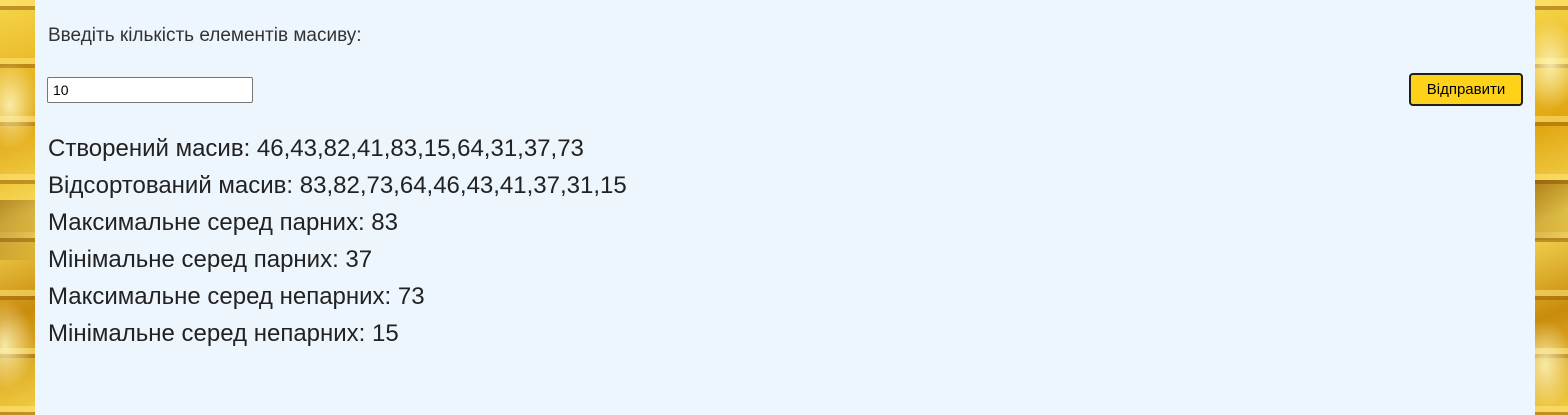  I want to click on min-even-text: Мінімальне серед парних: 37, so click(210, 259).